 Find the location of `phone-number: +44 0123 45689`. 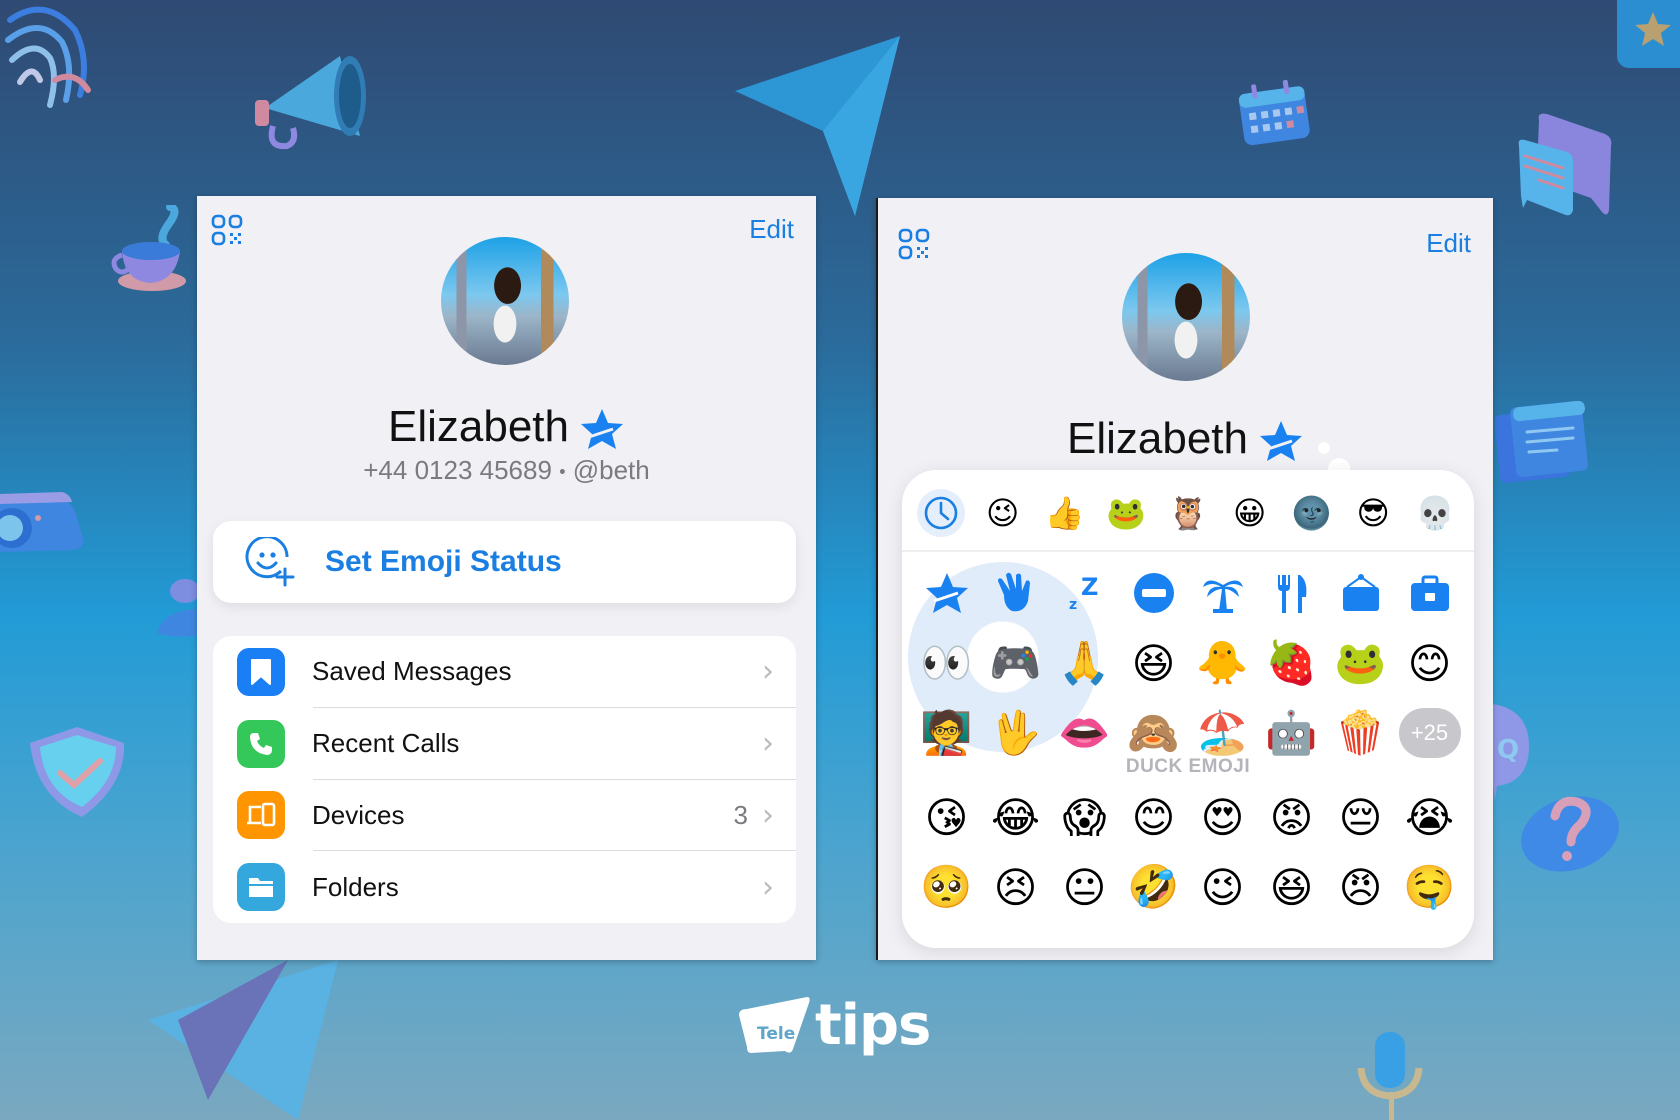

phone-number: +44 0123 45689 is located at coordinates (457, 470).